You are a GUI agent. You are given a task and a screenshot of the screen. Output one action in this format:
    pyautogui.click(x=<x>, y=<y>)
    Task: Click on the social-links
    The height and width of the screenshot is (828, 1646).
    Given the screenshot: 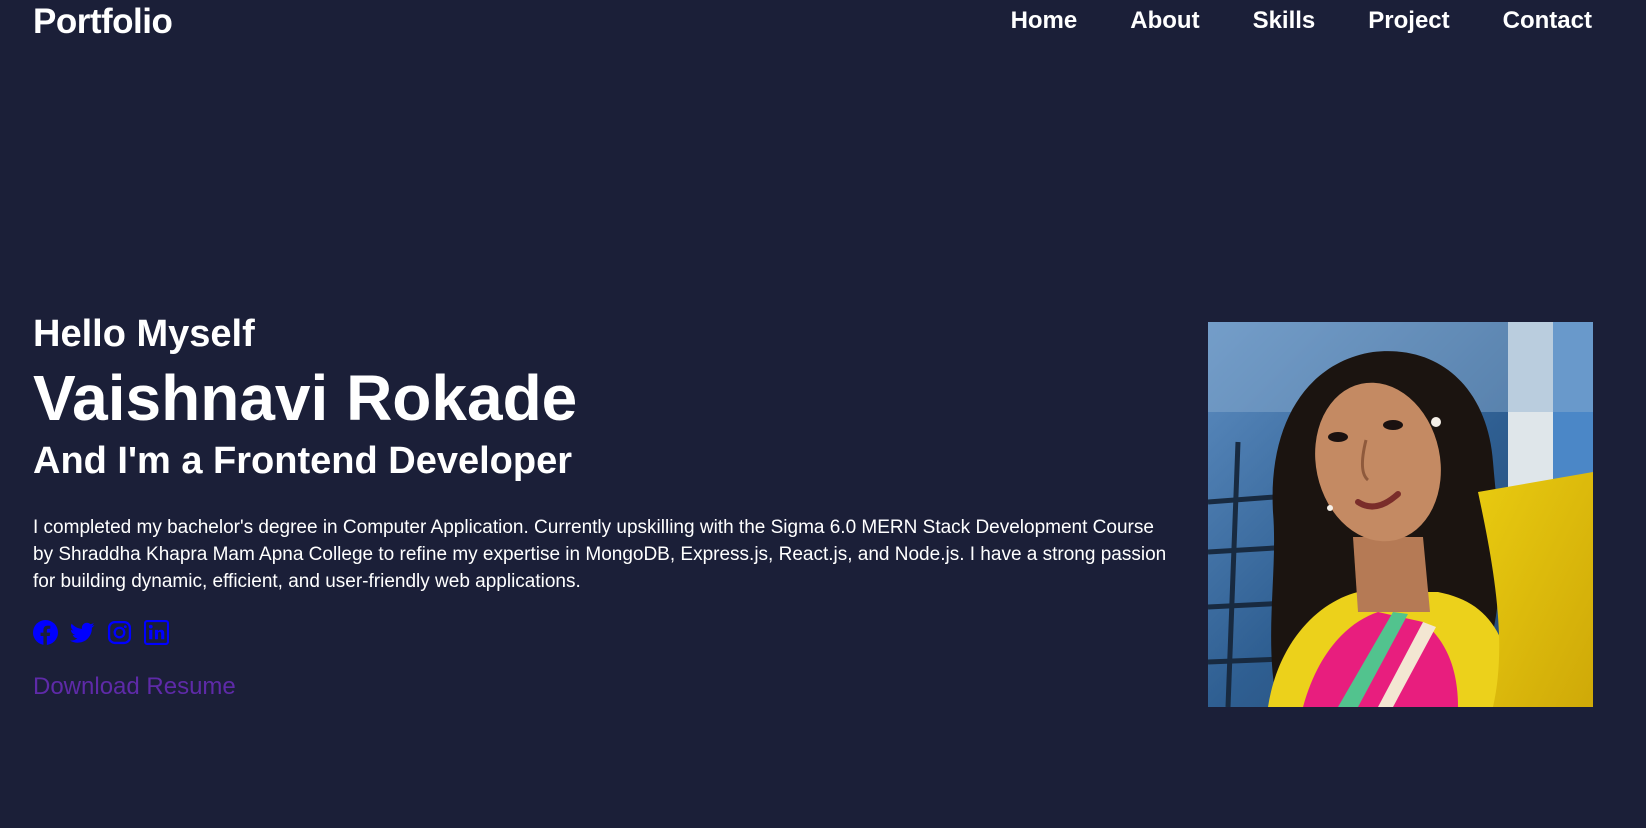 What is the action you would take?
    pyautogui.click(x=608, y=632)
    